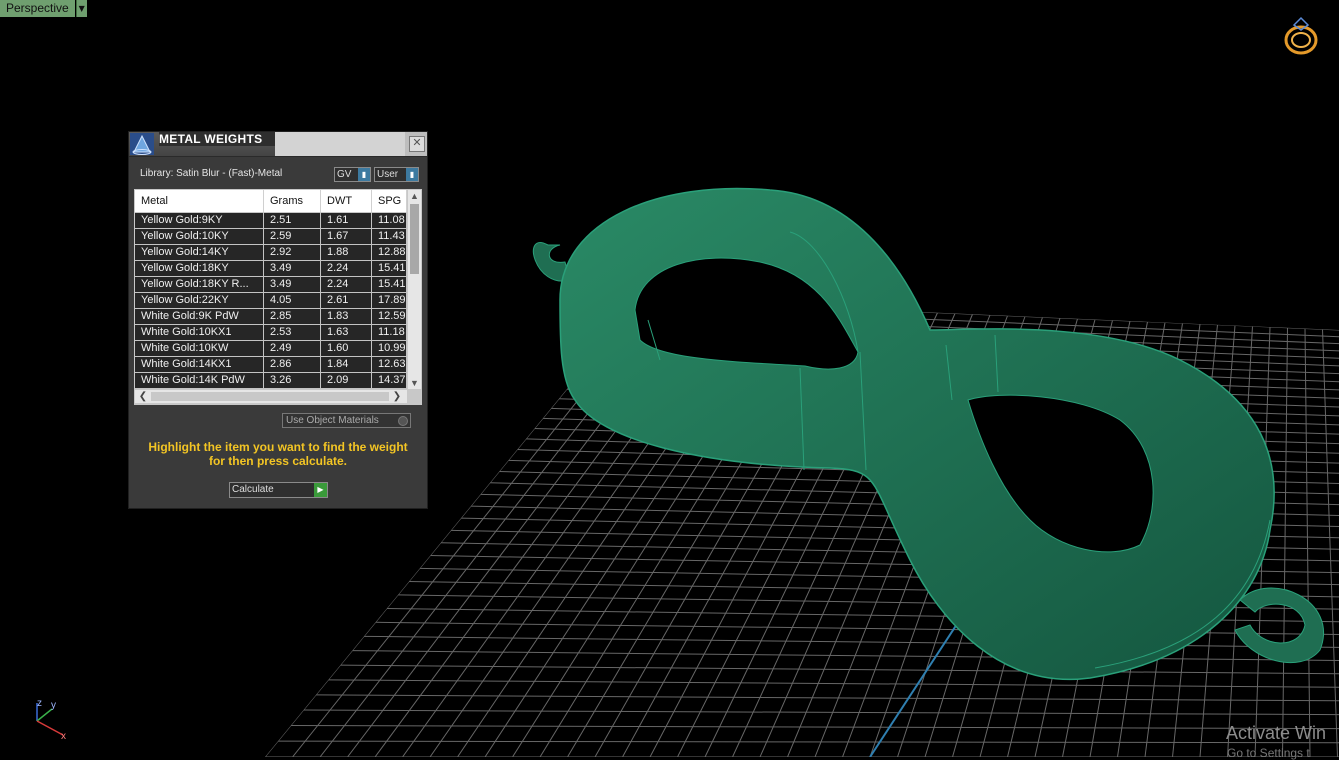 This screenshot has height=760, width=1339. I want to click on play-icon: ▶, so click(320, 490).